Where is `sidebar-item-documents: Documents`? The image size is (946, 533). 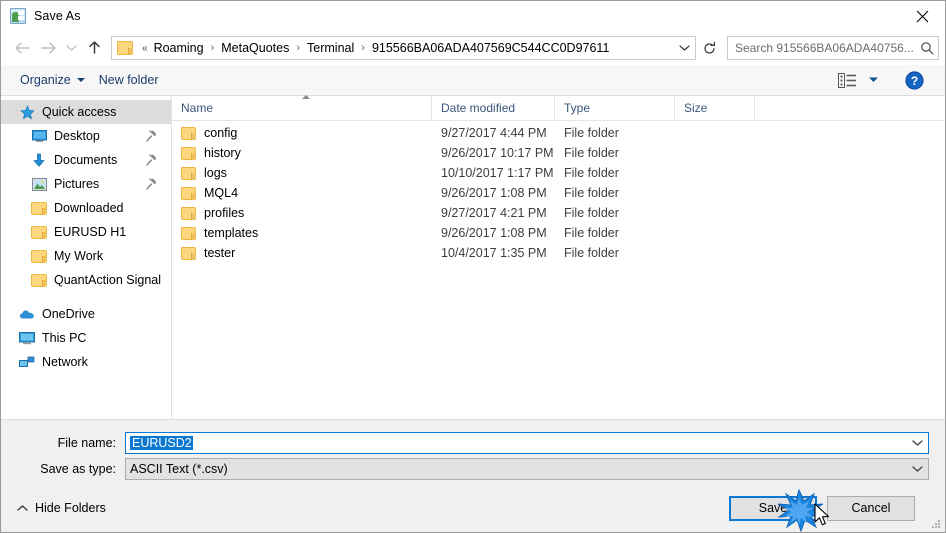
sidebar-item-documents: Documents is located at coordinates (86, 160).